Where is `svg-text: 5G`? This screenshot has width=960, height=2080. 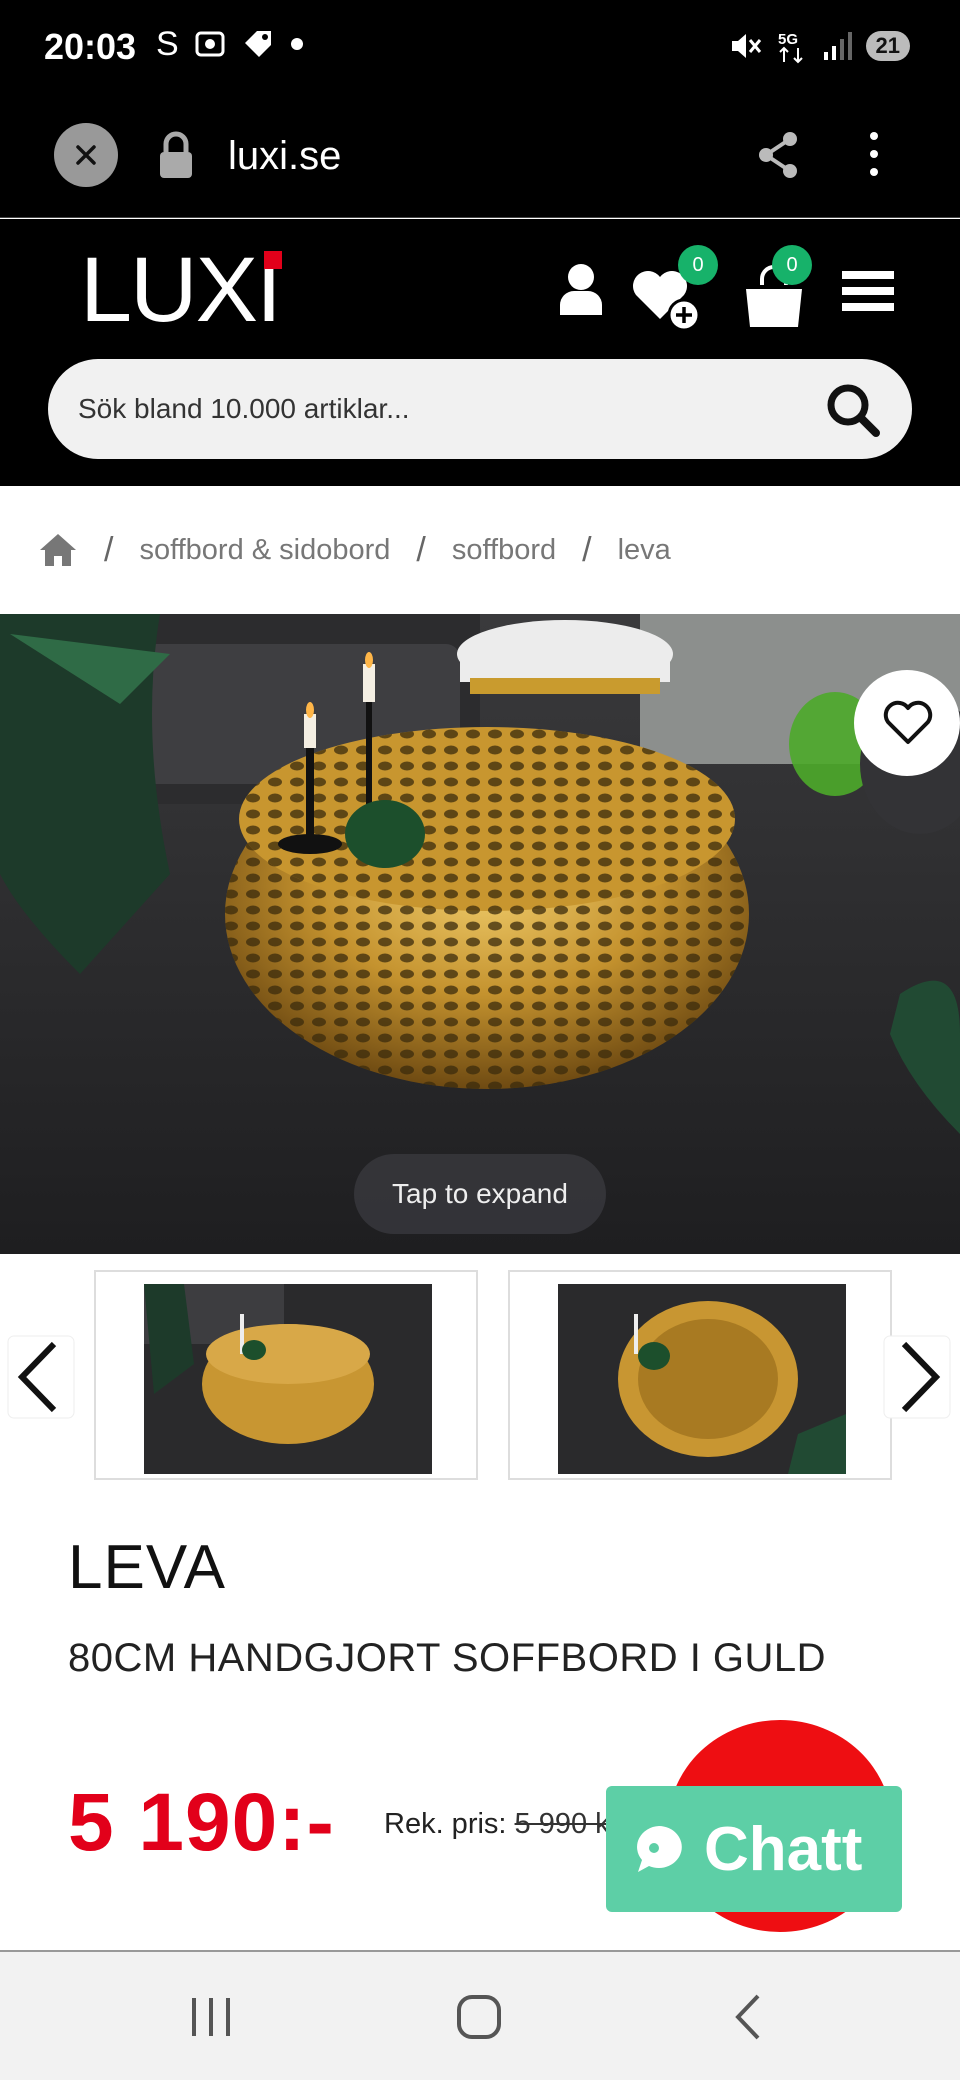
svg-text: 5G is located at coordinates (788, 39).